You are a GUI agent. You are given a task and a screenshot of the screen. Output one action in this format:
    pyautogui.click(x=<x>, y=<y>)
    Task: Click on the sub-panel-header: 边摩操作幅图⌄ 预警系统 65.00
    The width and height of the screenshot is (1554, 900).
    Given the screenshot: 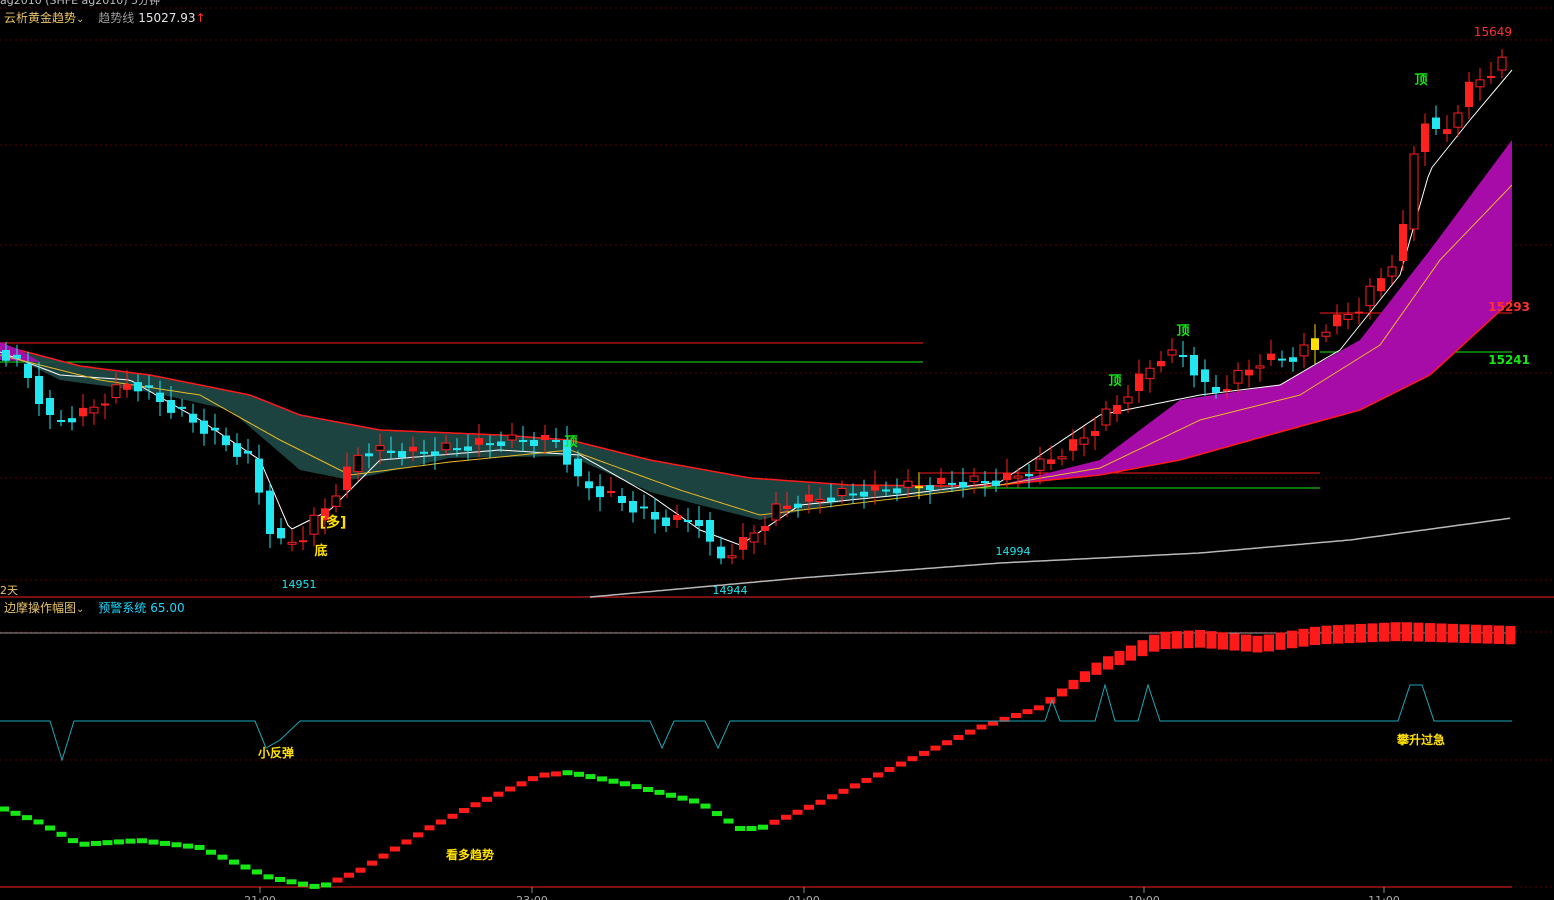 What is the action you would take?
    pyautogui.click(x=94, y=607)
    